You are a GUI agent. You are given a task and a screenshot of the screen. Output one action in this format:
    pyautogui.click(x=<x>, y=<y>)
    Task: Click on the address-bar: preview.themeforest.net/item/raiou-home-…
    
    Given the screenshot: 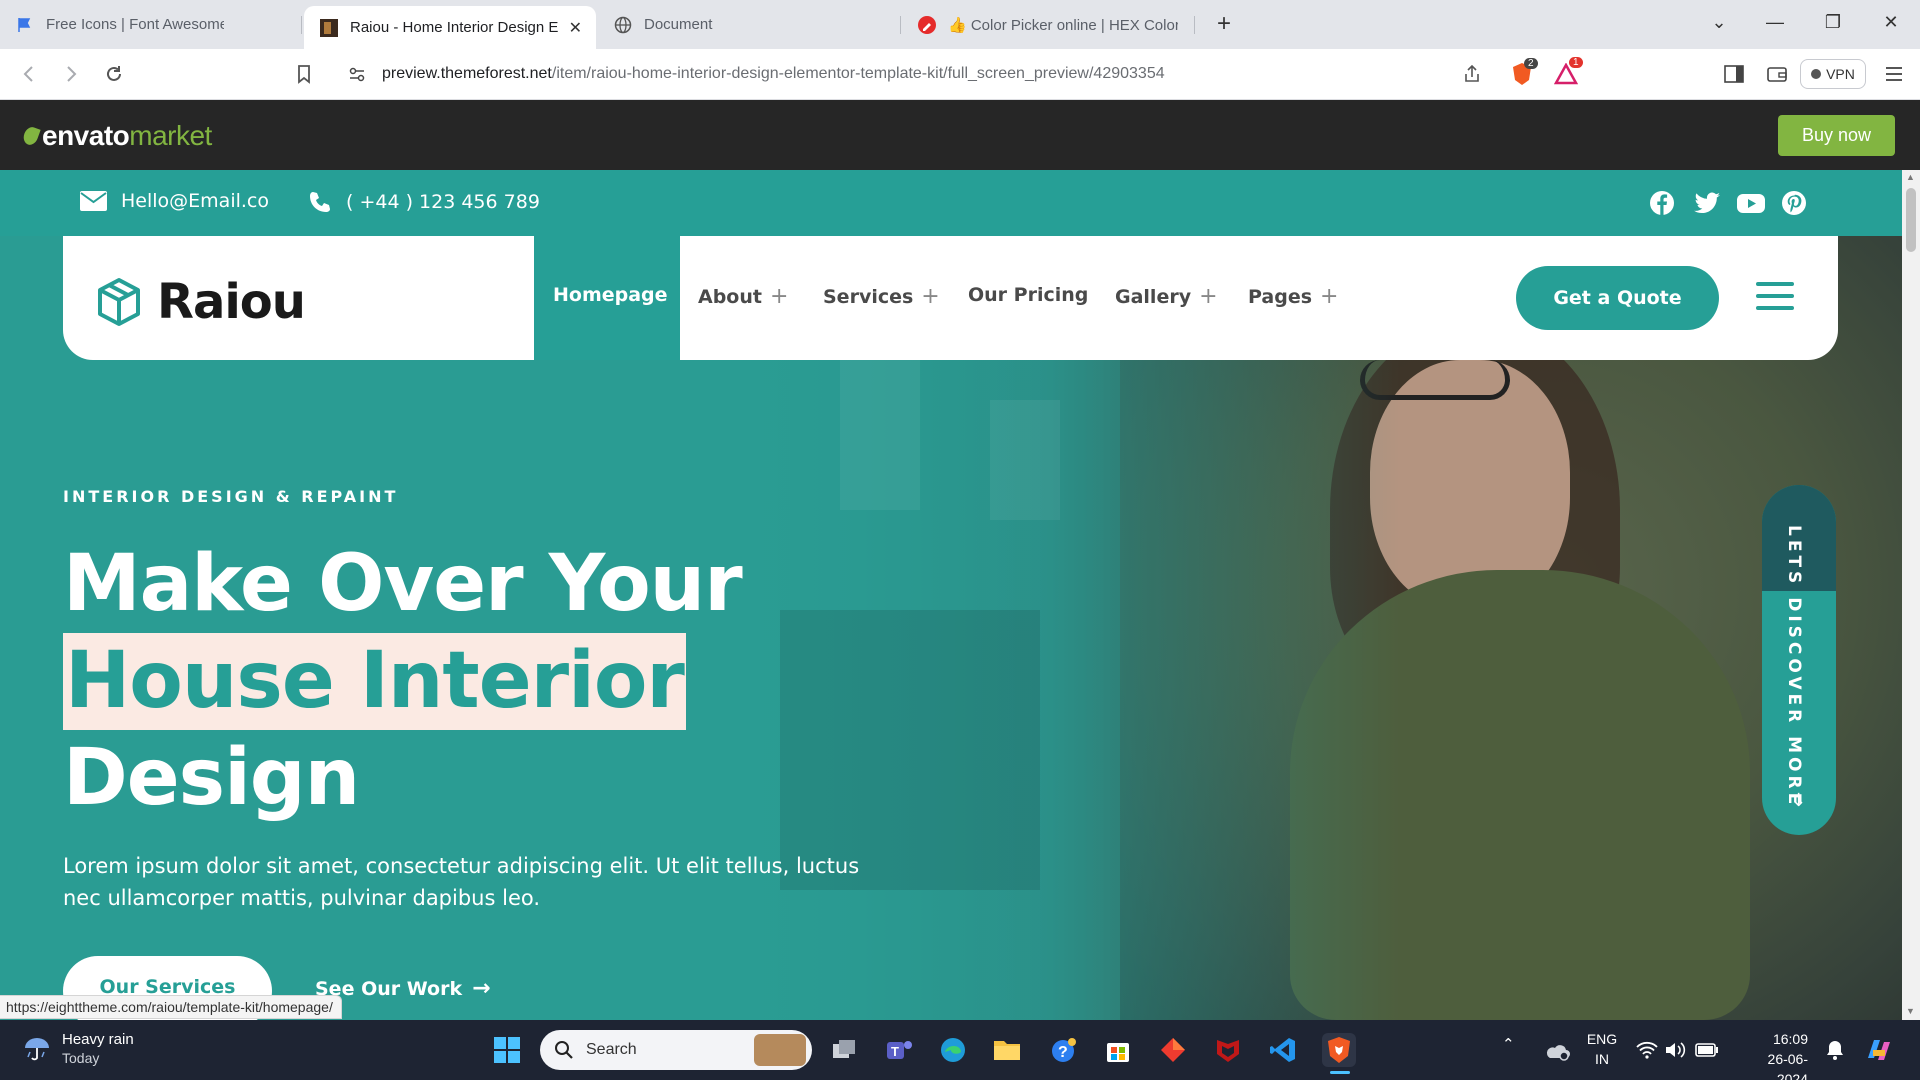 What is the action you would take?
    pyautogui.click(x=962, y=74)
    